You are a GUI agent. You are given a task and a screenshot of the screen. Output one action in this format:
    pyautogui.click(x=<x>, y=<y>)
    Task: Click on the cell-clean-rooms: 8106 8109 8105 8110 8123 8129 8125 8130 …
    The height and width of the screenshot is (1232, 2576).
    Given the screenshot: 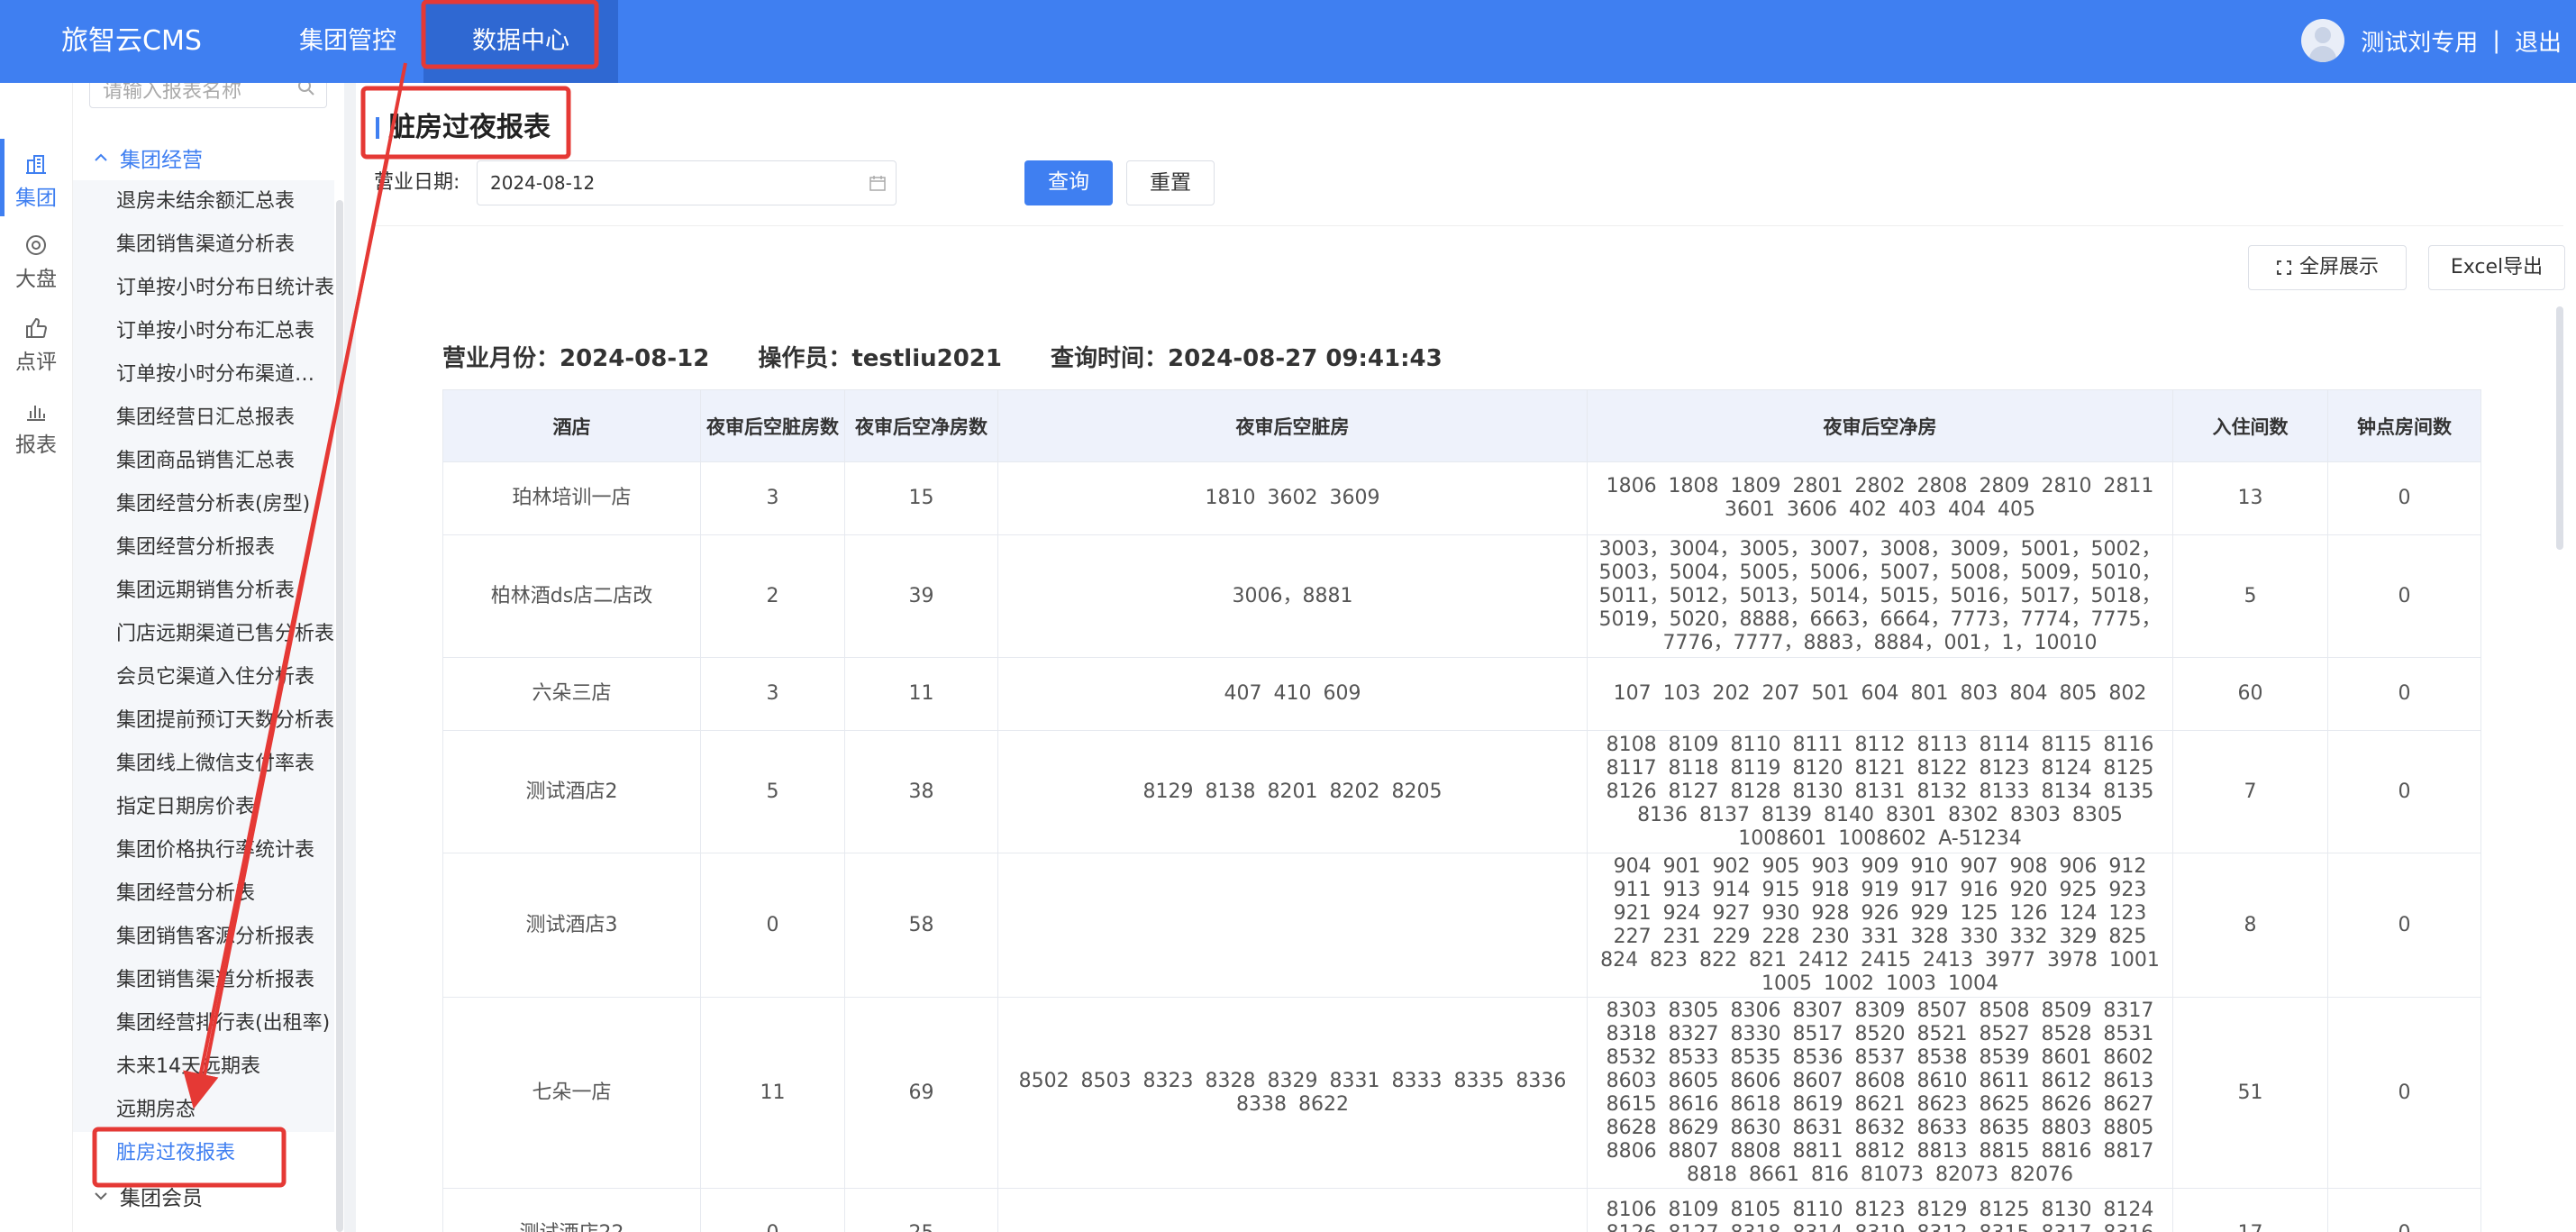 What is the action you would take?
    pyautogui.click(x=1880, y=1210)
    